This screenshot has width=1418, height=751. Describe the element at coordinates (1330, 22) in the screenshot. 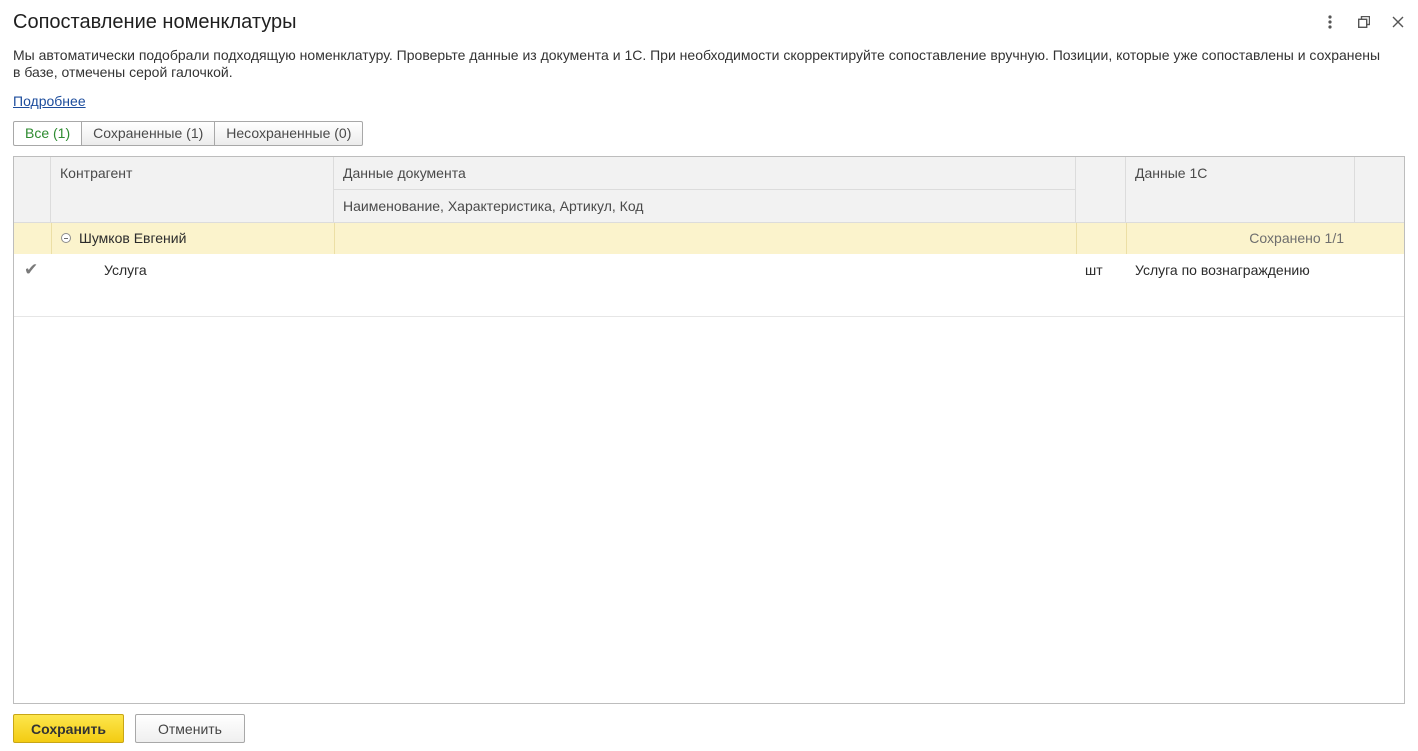

I see `more-vertical-icon` at that location.